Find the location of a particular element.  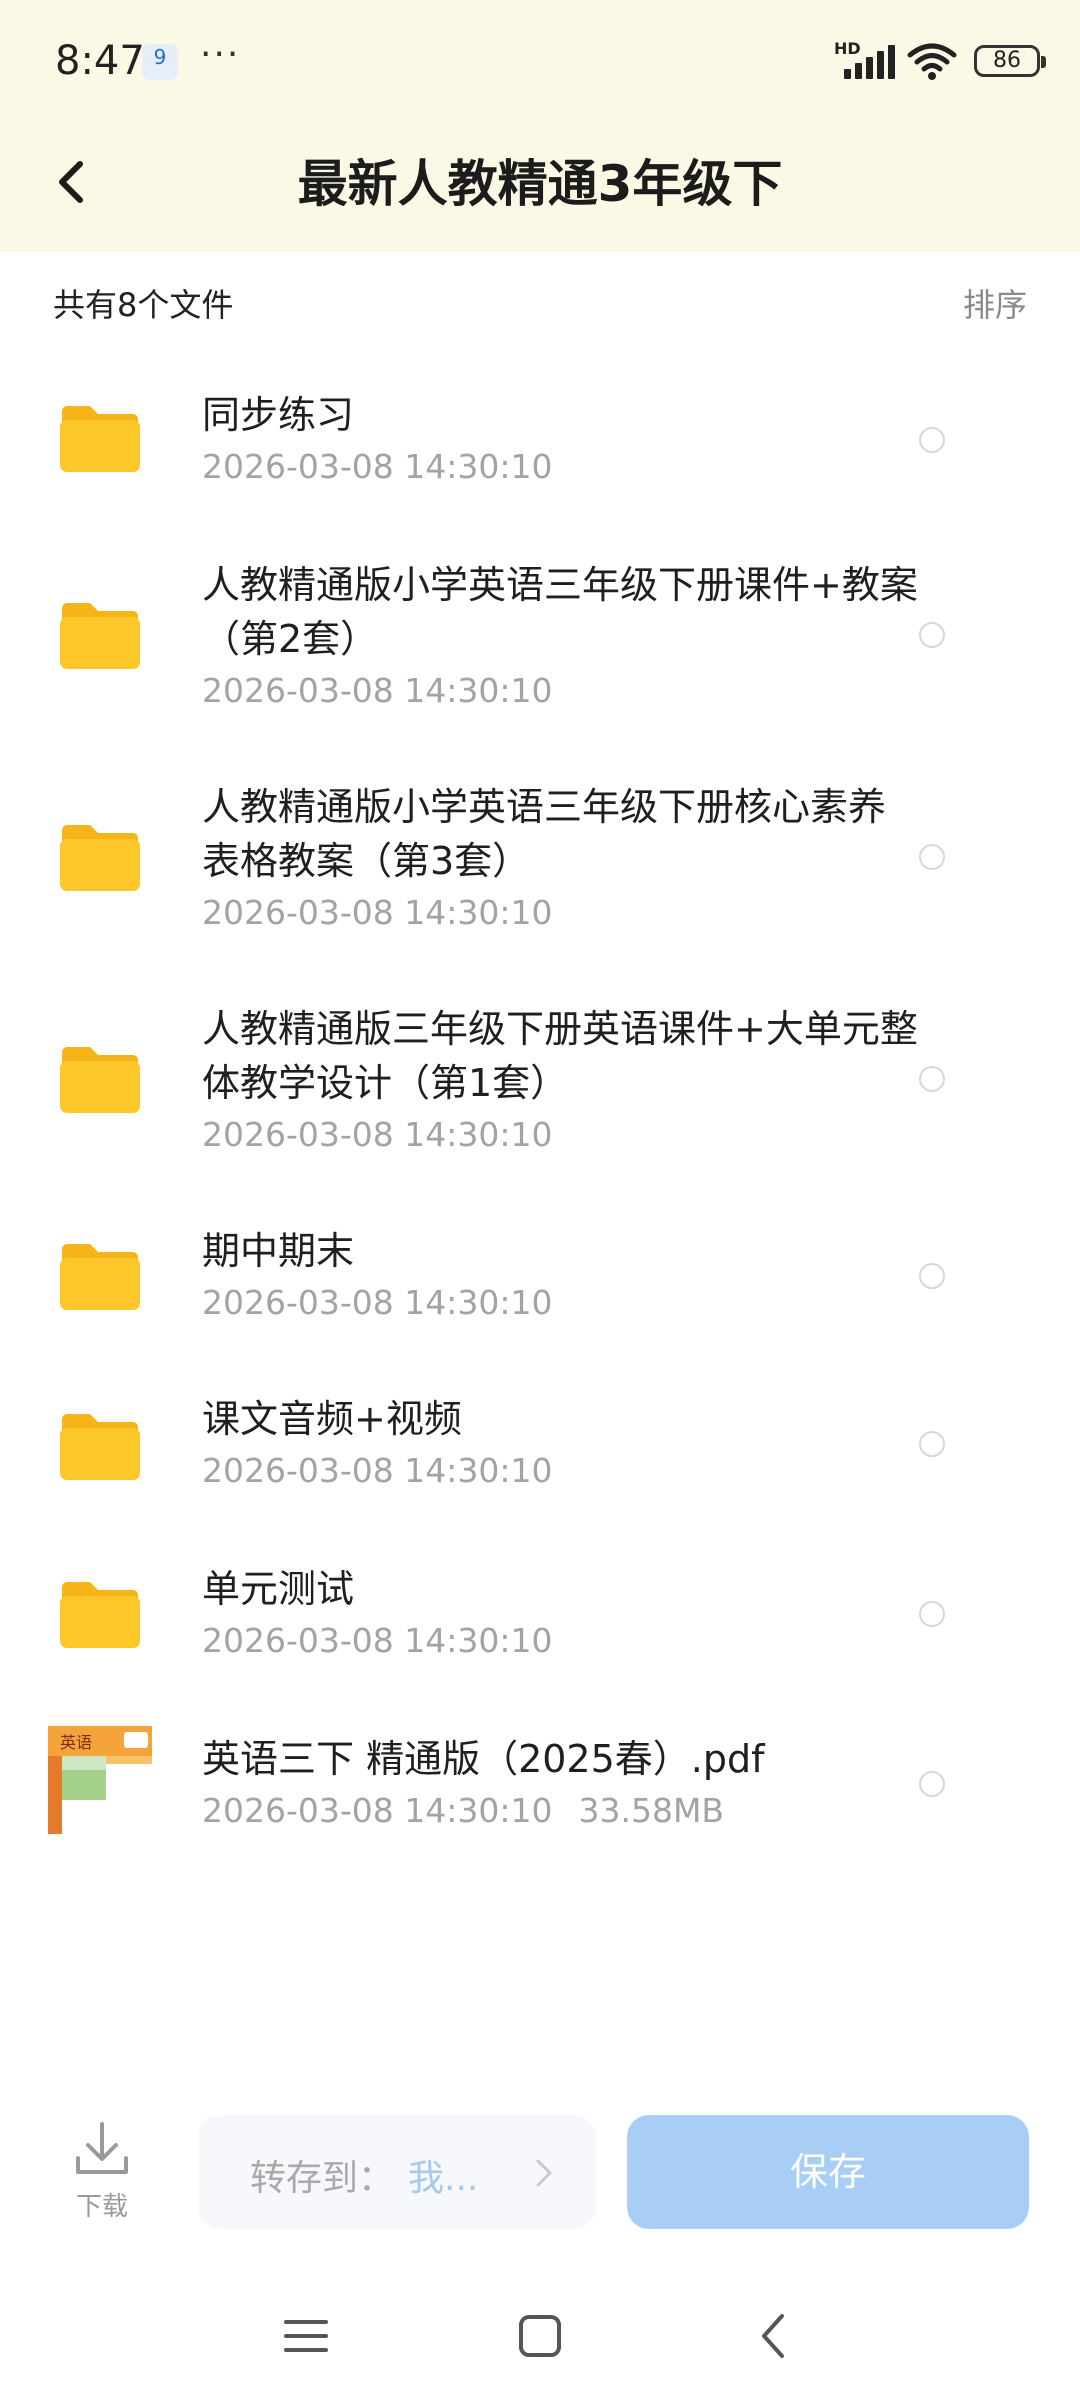

file-row: 单元测试 2026-03-08 14:30:10 is located at coordinates (540, 1613).